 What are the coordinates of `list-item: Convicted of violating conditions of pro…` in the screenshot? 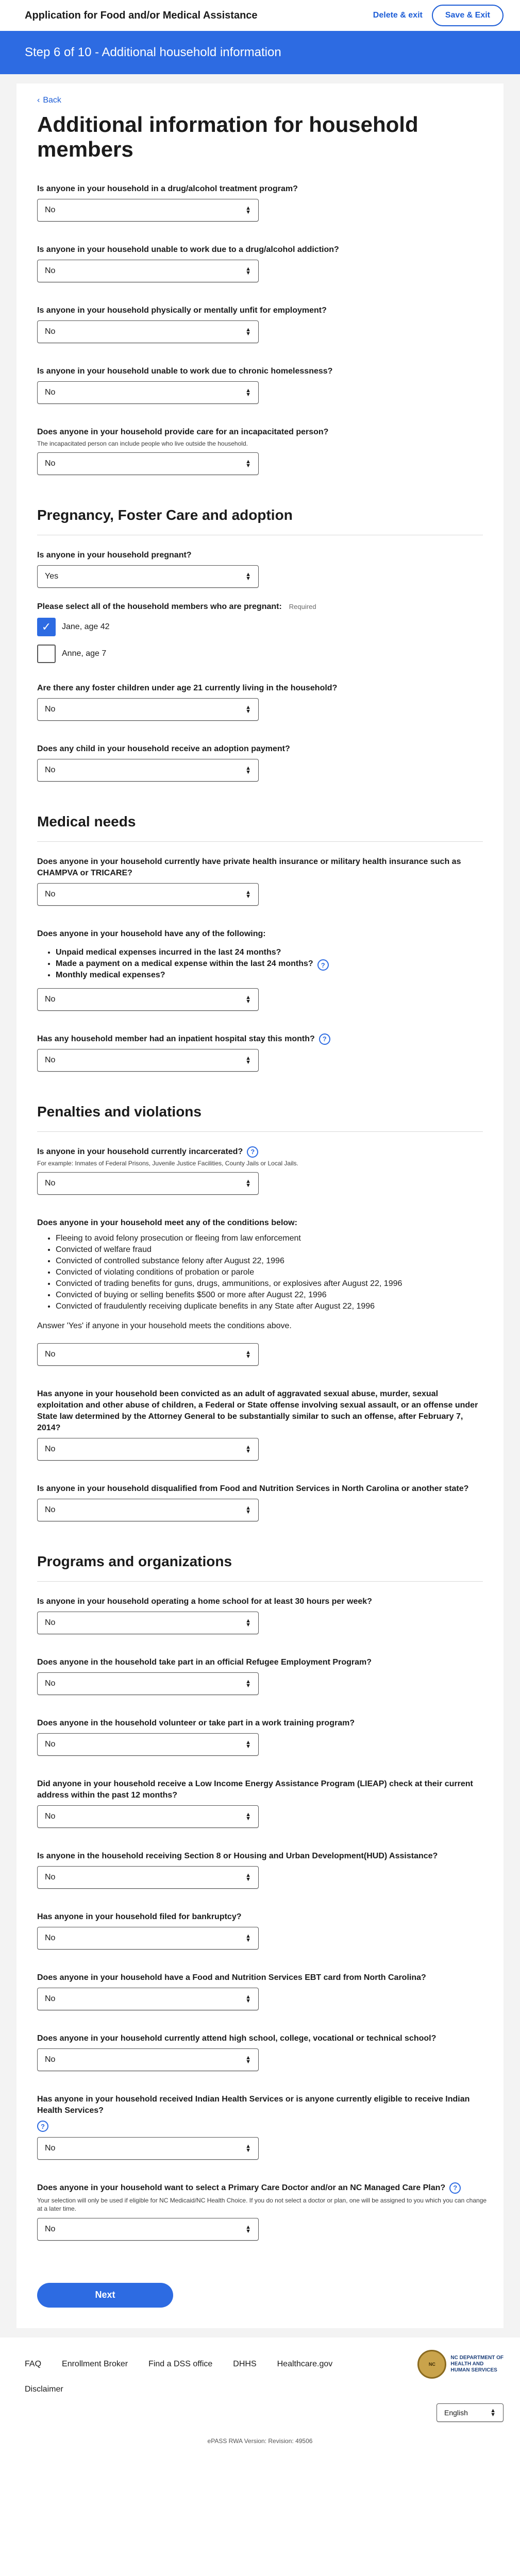 It's located at (269, 1272).